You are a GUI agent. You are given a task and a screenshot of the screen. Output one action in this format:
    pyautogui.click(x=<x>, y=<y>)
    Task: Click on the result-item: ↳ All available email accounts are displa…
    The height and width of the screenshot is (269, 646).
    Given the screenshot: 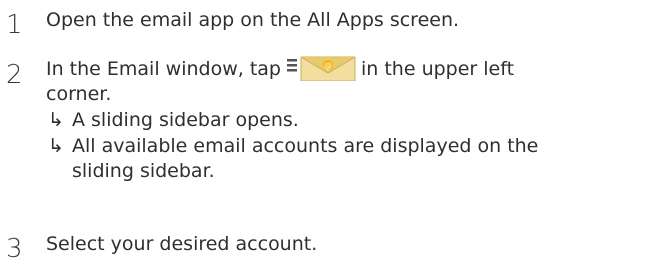 What is the action you would take?
    pyautogui.click(x=293, y=146)
    